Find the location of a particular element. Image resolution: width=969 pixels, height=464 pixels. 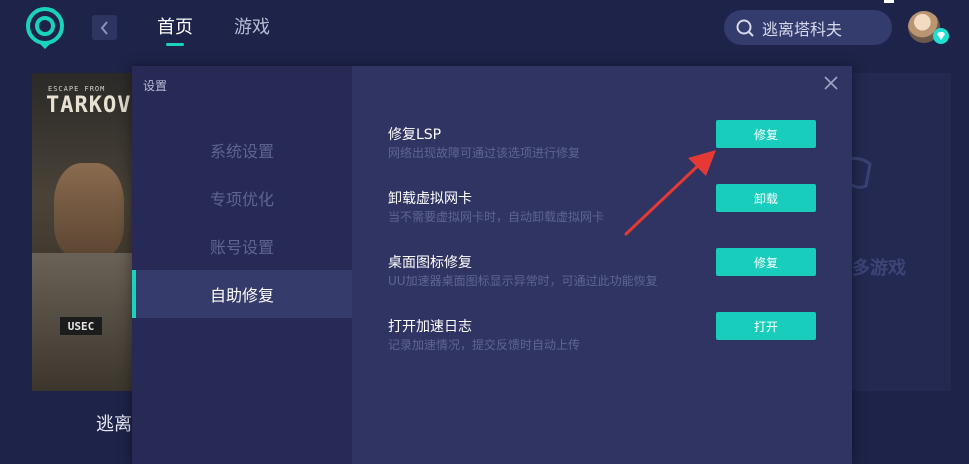

row-title: 修复LSP is located at coordinates (415, 135).